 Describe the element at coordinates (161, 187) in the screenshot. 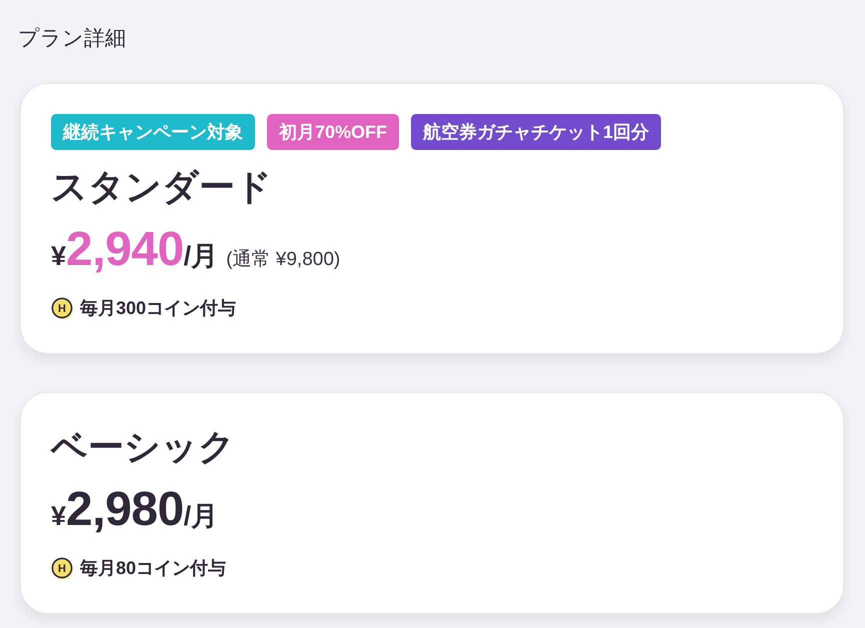

I see `plan-name: スタンダード` at that location.